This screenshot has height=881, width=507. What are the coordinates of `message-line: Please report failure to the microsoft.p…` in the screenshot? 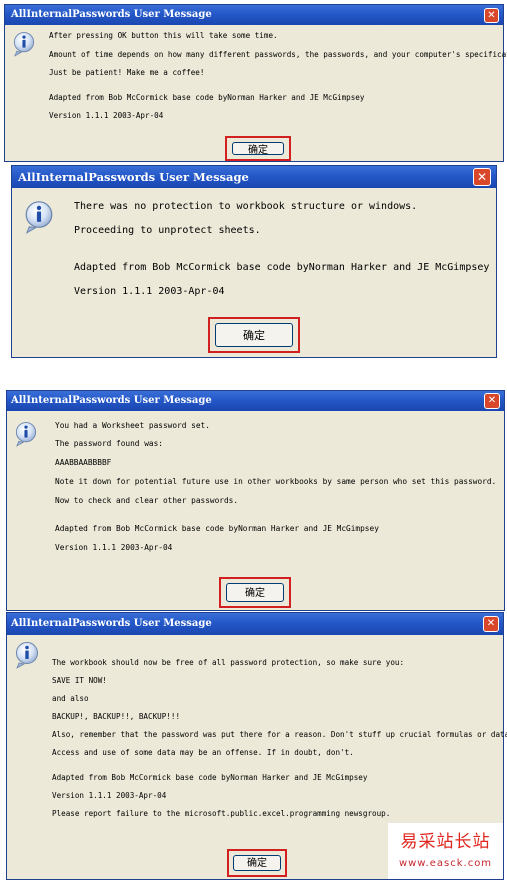 It's located at (221, 813).